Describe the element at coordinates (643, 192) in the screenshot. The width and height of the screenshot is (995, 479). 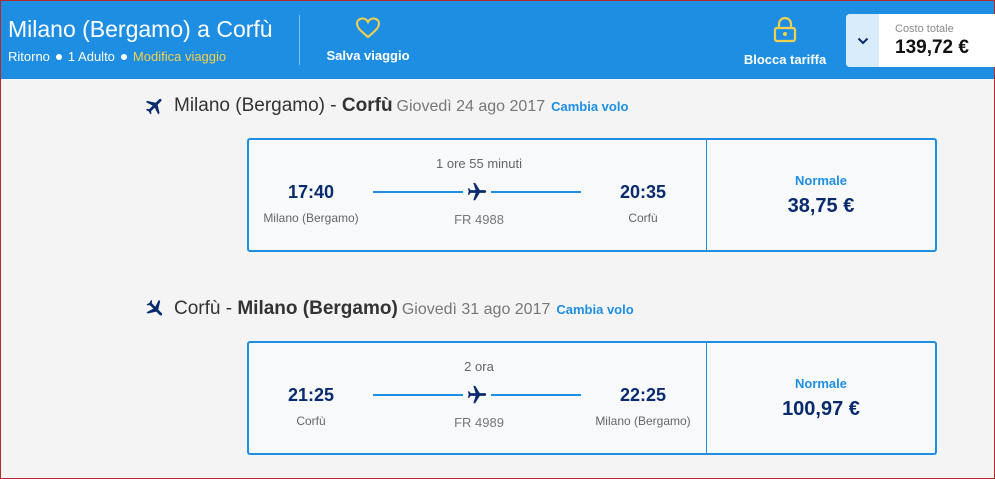
I see `arrival-time: 20:35` at that location.